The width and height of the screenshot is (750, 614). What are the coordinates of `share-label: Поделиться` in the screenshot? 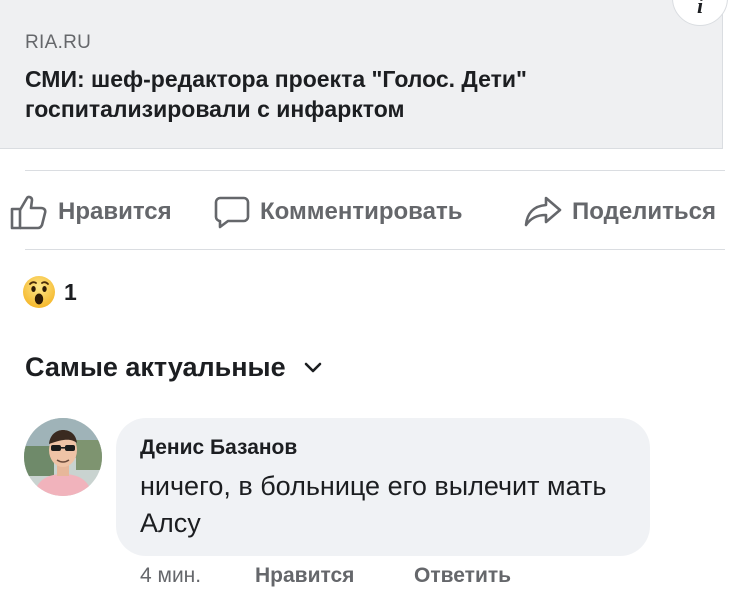 It's located at (644, 211).